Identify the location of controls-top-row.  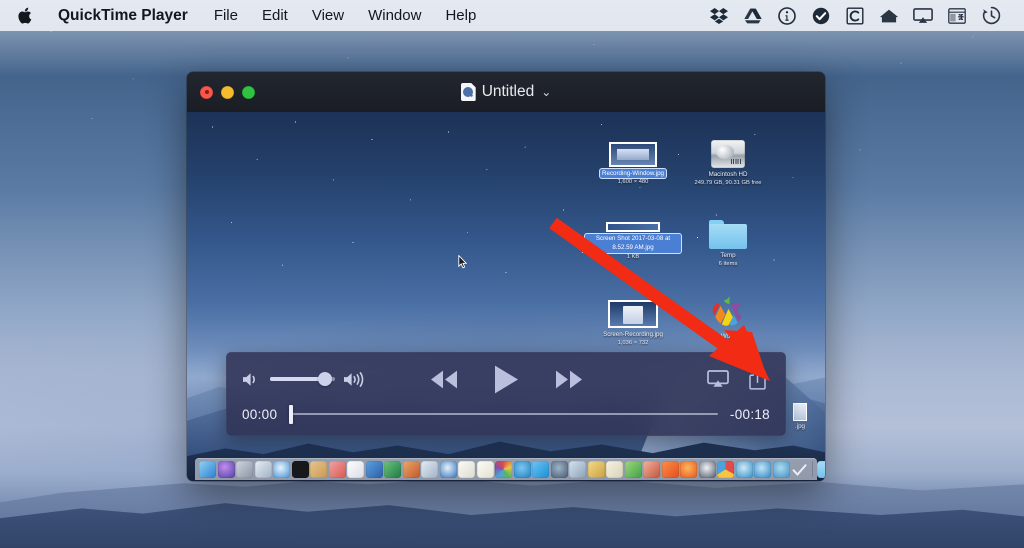
(506, 379).